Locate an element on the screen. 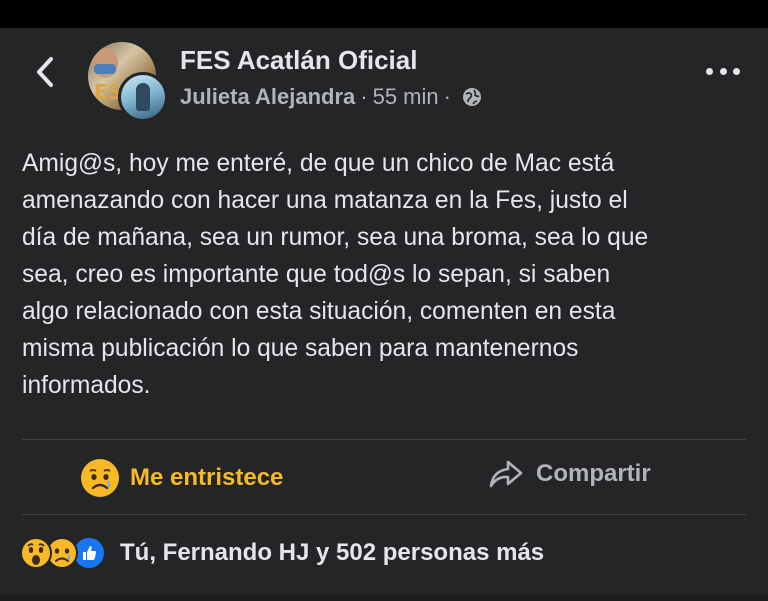 The image size is (768, 601). chevron-left-icon is located at coordinates (45, 72).